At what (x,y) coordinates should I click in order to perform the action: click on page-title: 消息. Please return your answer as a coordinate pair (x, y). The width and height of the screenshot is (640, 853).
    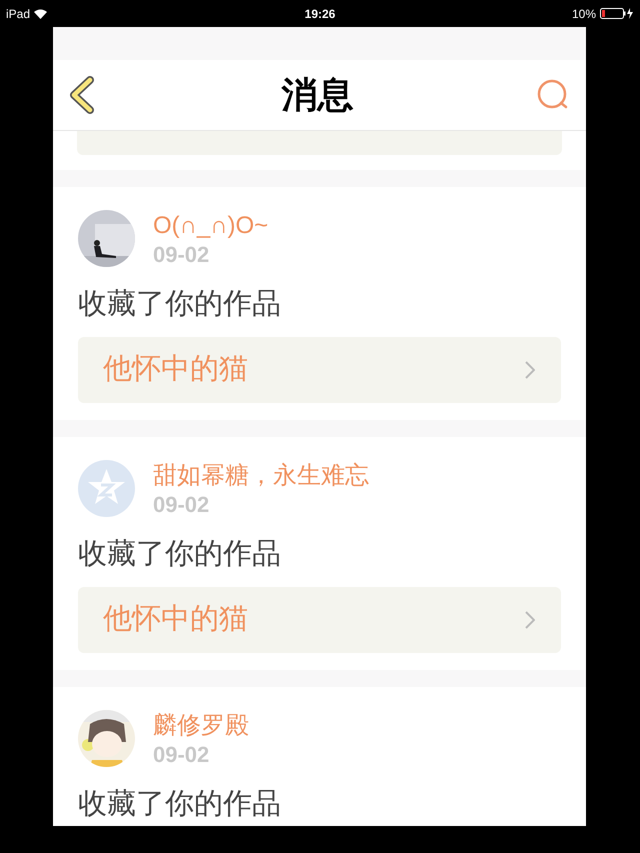
    Looking at the image, I should click on (318, 95).